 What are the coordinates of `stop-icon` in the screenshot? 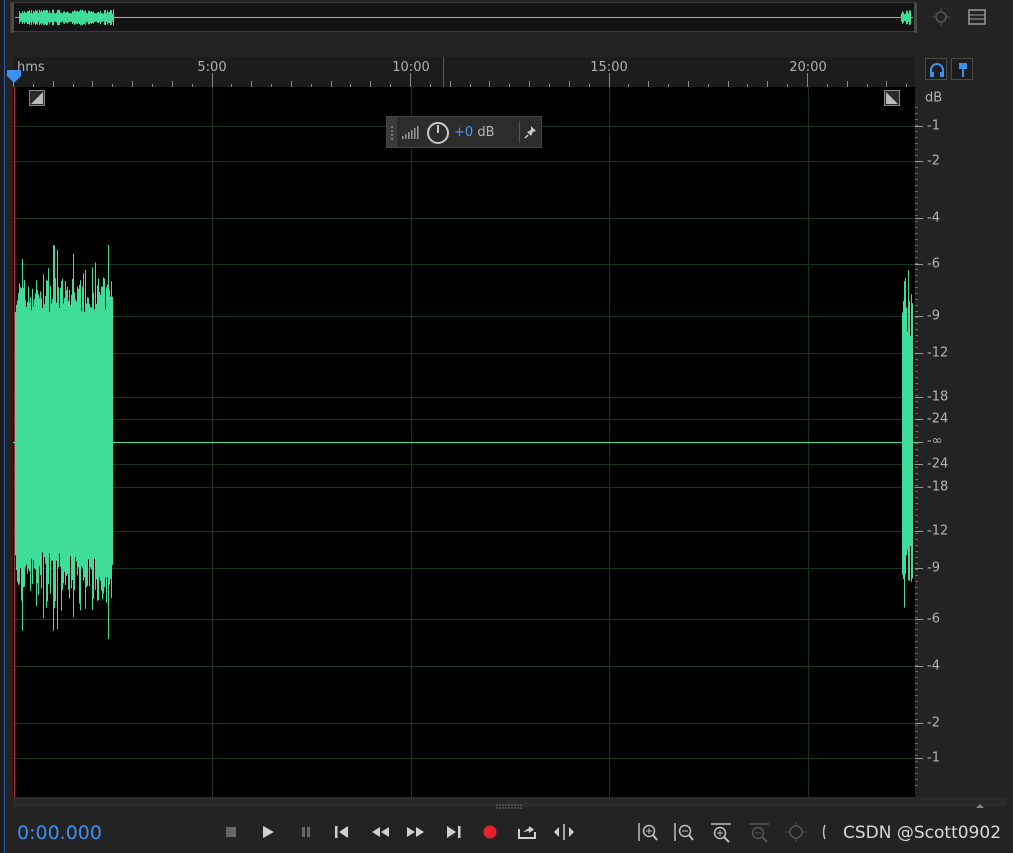 It's located at (231, 832).